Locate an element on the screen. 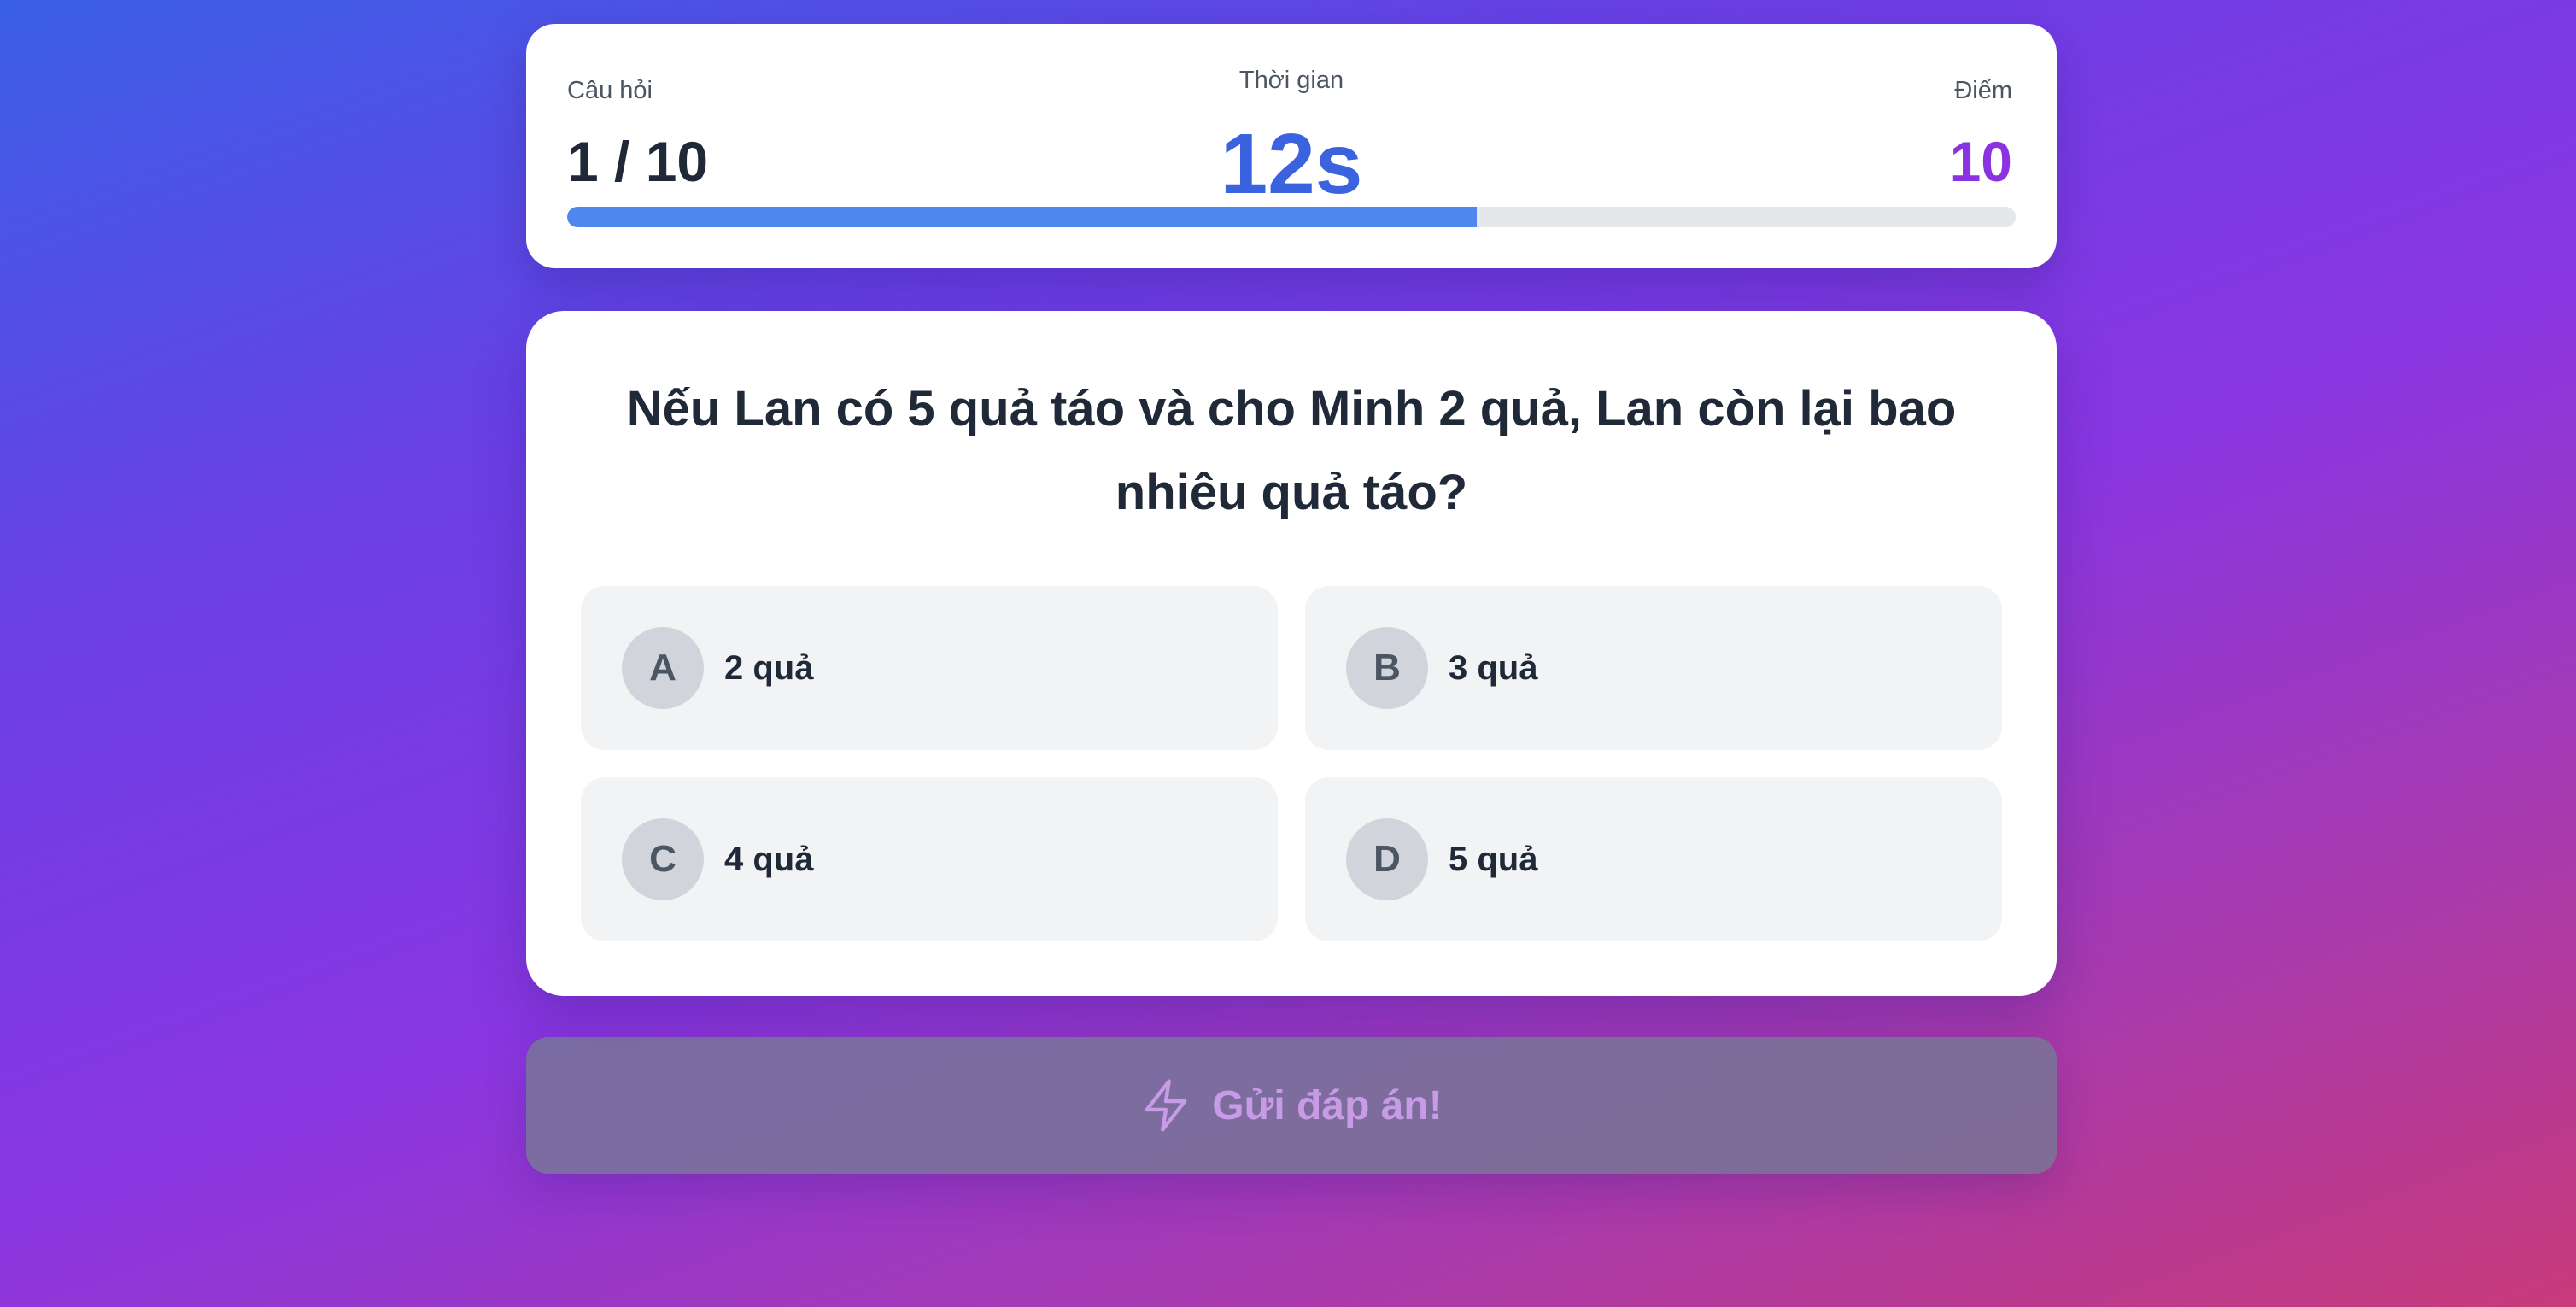  timer-value: 12s is located at coordinates (1291, 164).